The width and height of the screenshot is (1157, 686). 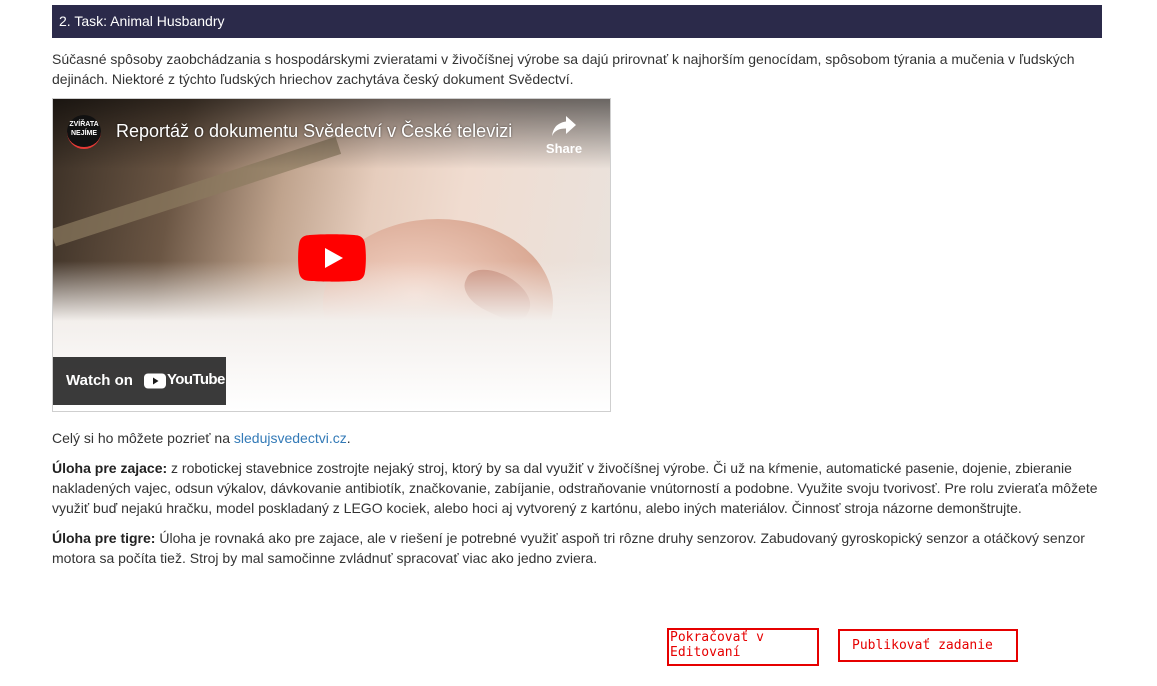 I want to click on share-label: Share, so click(x=564, y=148).